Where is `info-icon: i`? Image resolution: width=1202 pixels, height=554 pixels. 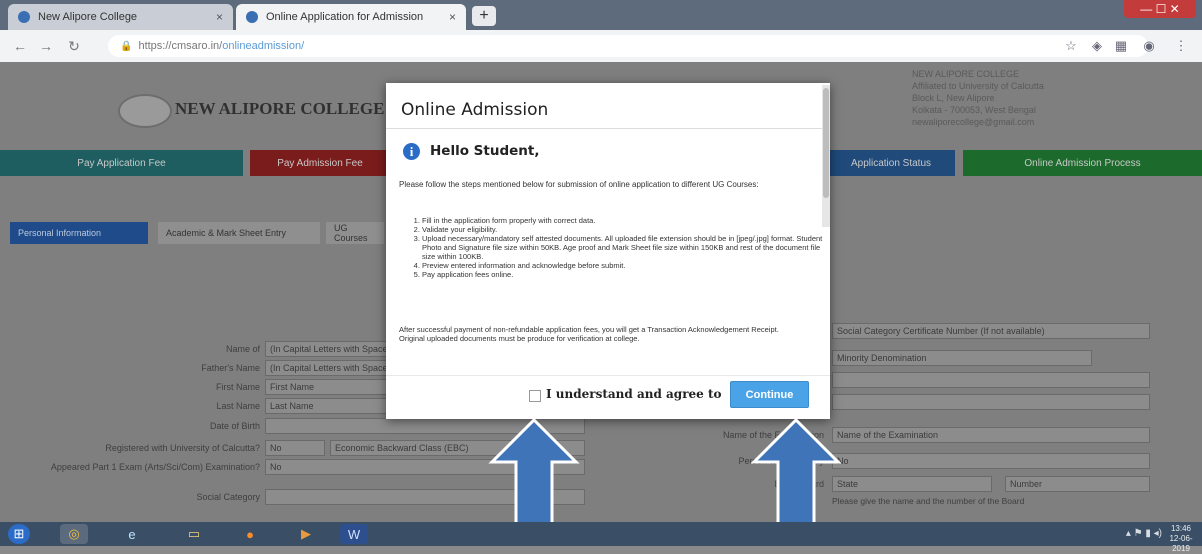 info-icon: i is located at coordinates (411, 151).